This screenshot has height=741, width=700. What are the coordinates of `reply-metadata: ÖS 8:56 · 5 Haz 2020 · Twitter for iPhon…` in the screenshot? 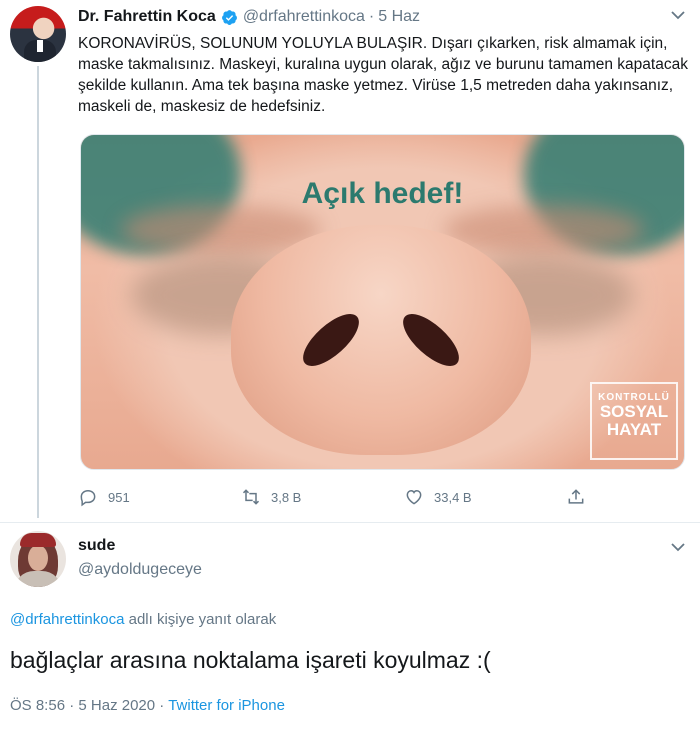 It's located at (147, 705).